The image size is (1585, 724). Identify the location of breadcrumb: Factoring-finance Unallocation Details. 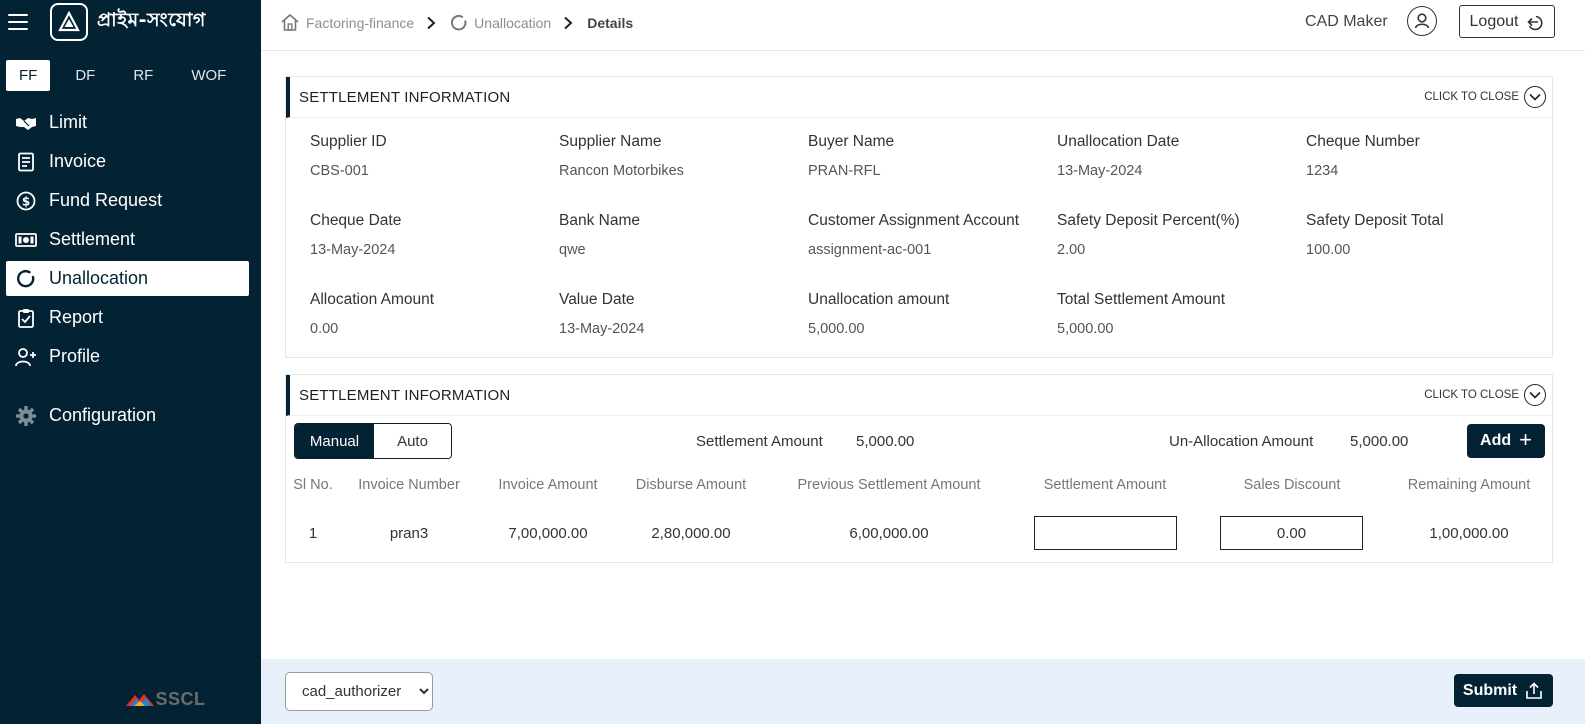
(456, 22).